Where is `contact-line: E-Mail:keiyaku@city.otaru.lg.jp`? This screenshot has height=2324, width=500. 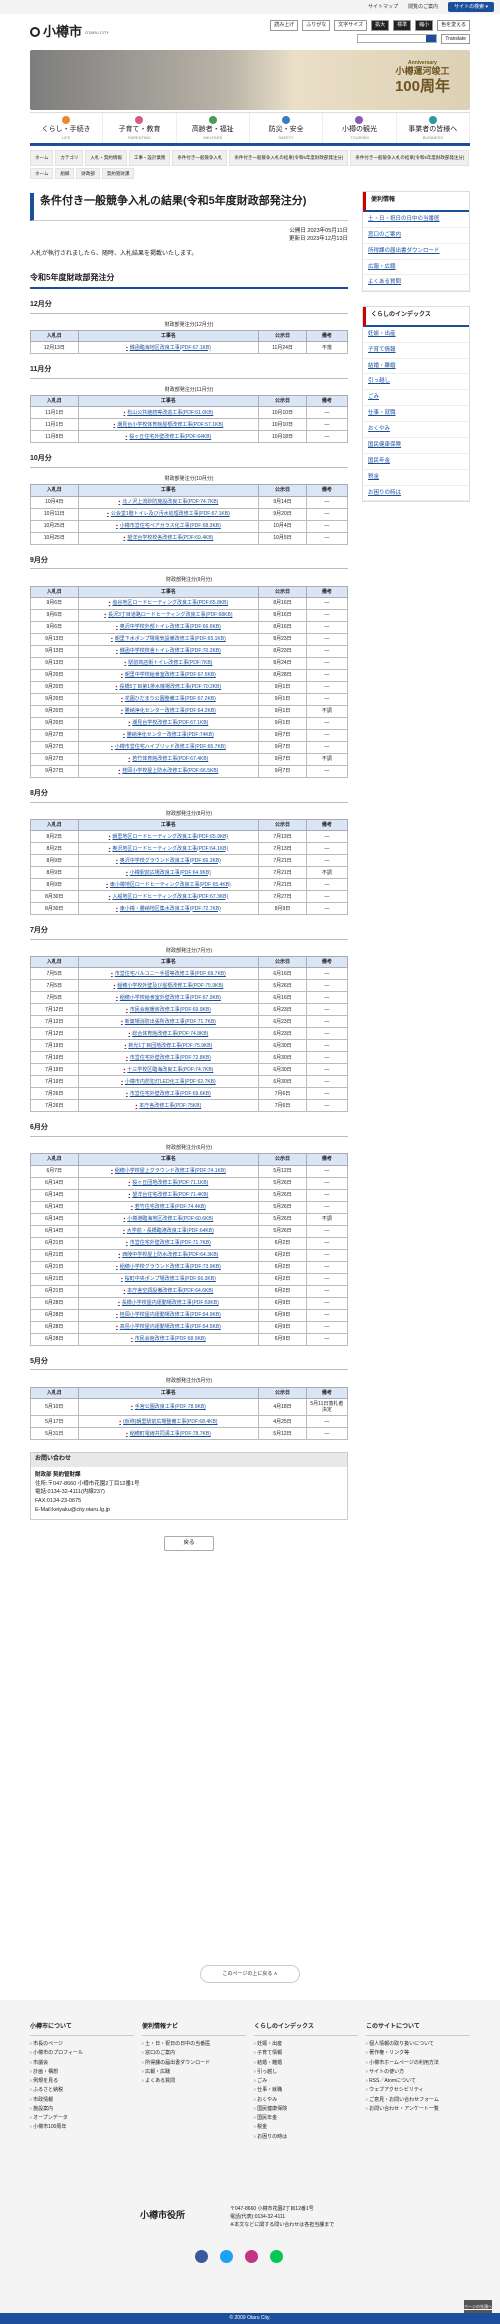 contact-line: E-Mail:keiyaku@city.otaru.lg.jp is located at coordinates (189, 1510).